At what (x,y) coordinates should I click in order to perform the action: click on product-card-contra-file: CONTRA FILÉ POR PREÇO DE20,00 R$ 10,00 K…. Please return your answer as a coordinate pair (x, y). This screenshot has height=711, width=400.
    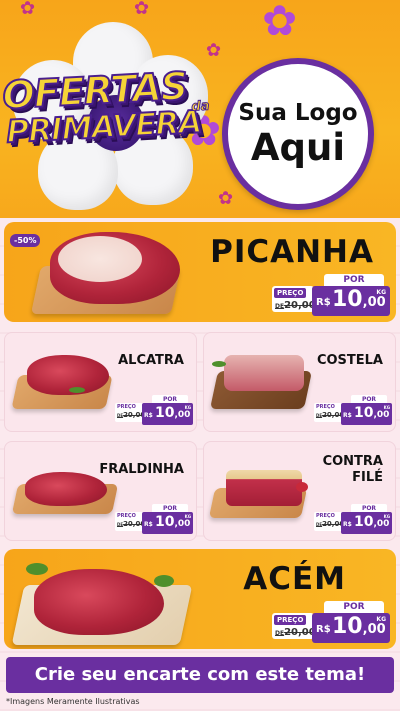
    Looking at the image, I should click on (299, 491).